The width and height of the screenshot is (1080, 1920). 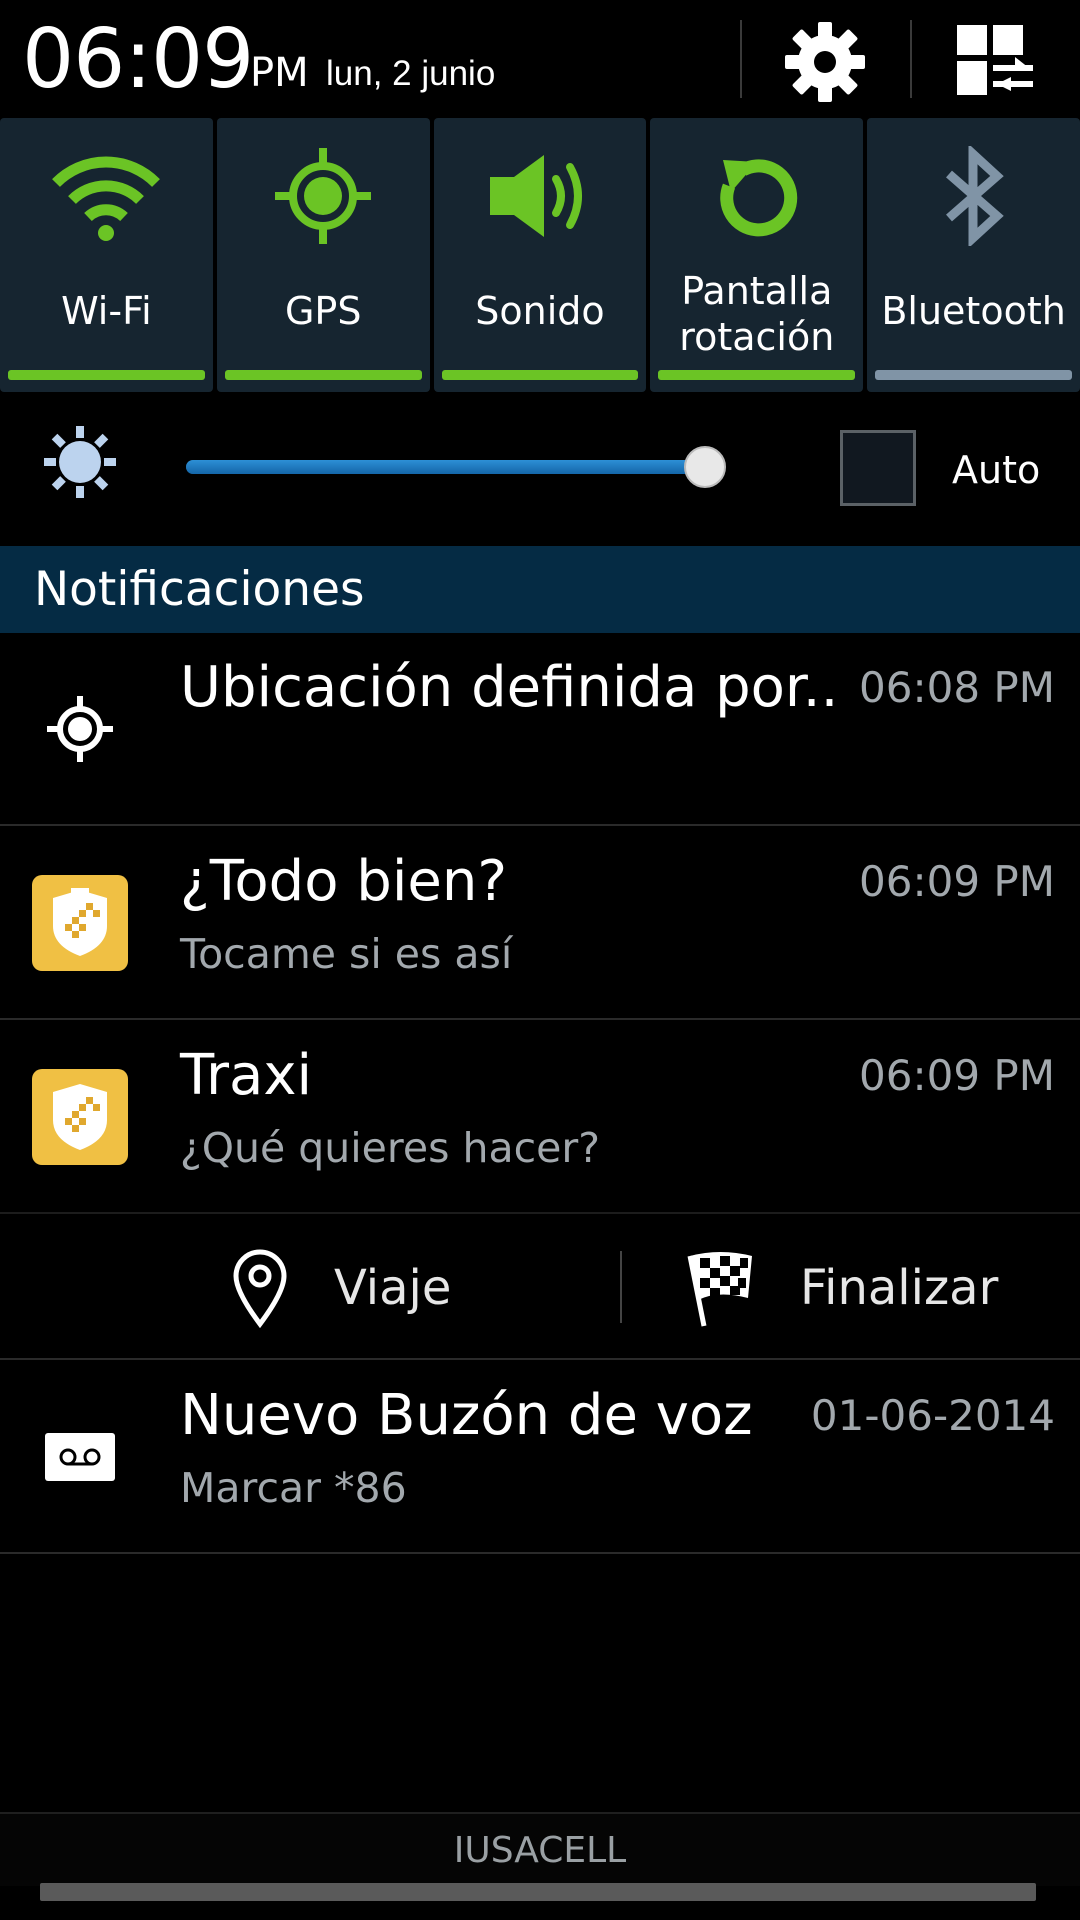 I want to click on date-label: lun, 2 junio, so click(x=411, y=73).